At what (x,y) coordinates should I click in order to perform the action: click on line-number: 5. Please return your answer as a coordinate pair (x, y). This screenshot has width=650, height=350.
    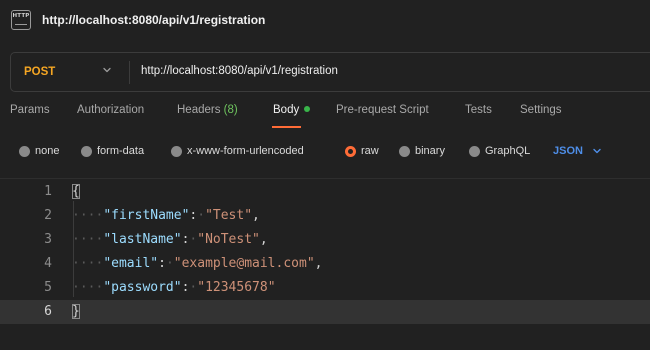
    Looking at the image, I should click on (48, 287).